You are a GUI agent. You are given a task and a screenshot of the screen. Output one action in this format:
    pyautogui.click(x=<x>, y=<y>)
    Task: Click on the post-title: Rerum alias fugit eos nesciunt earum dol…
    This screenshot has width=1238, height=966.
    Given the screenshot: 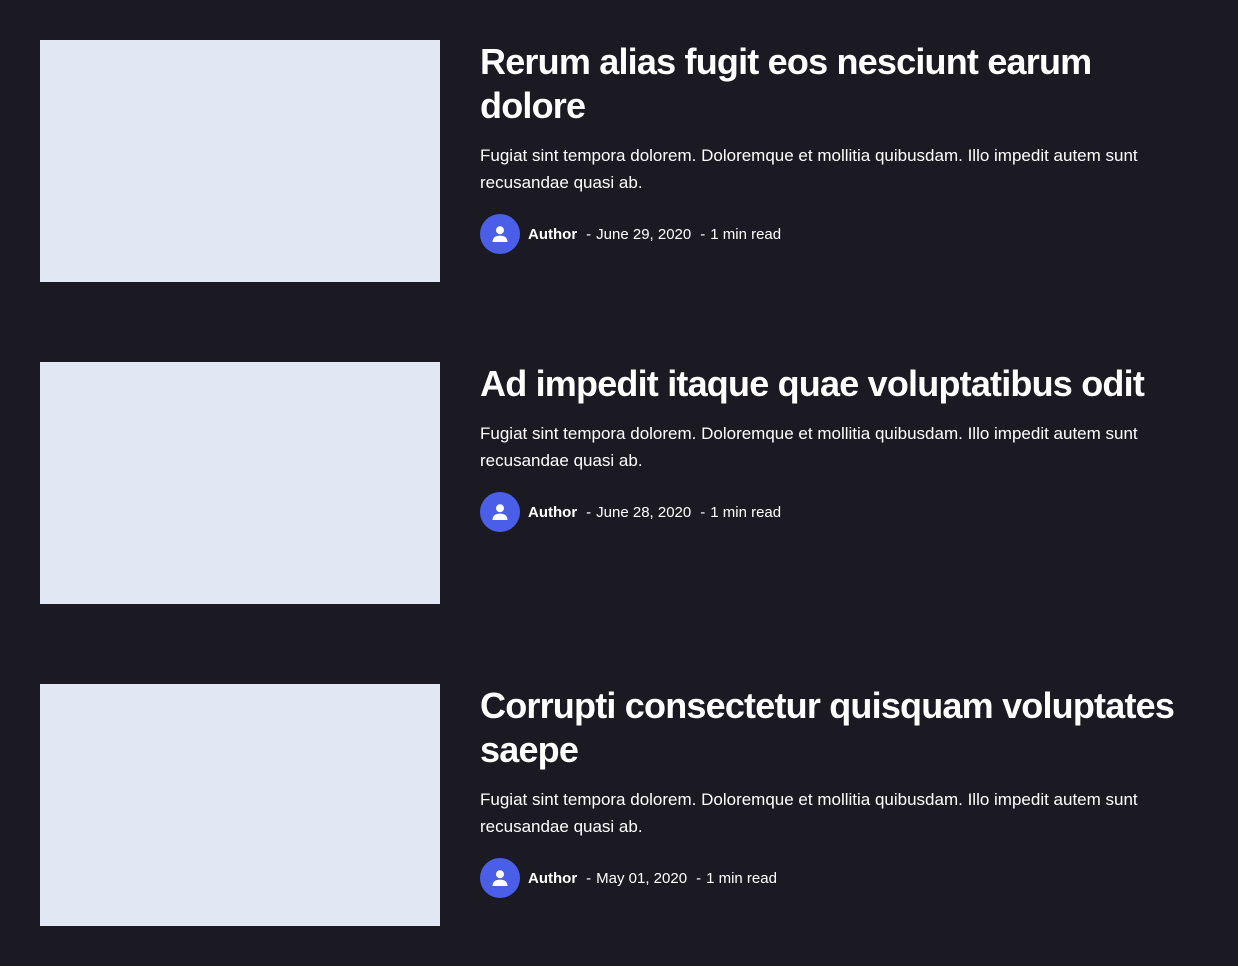 What is the action you would take?
    pyautogui.click(x=840, y=84)
    